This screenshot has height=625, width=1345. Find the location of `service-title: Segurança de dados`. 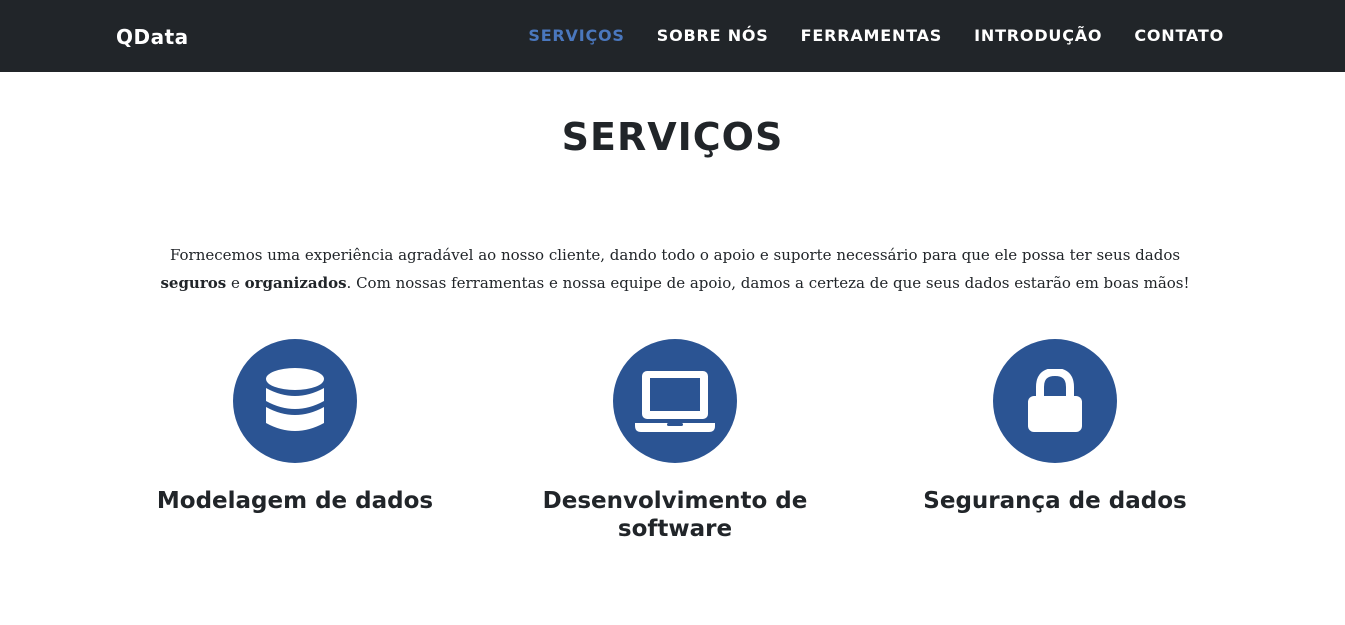

service-title: Segurança de dados is located at coordinates (1055, 501).